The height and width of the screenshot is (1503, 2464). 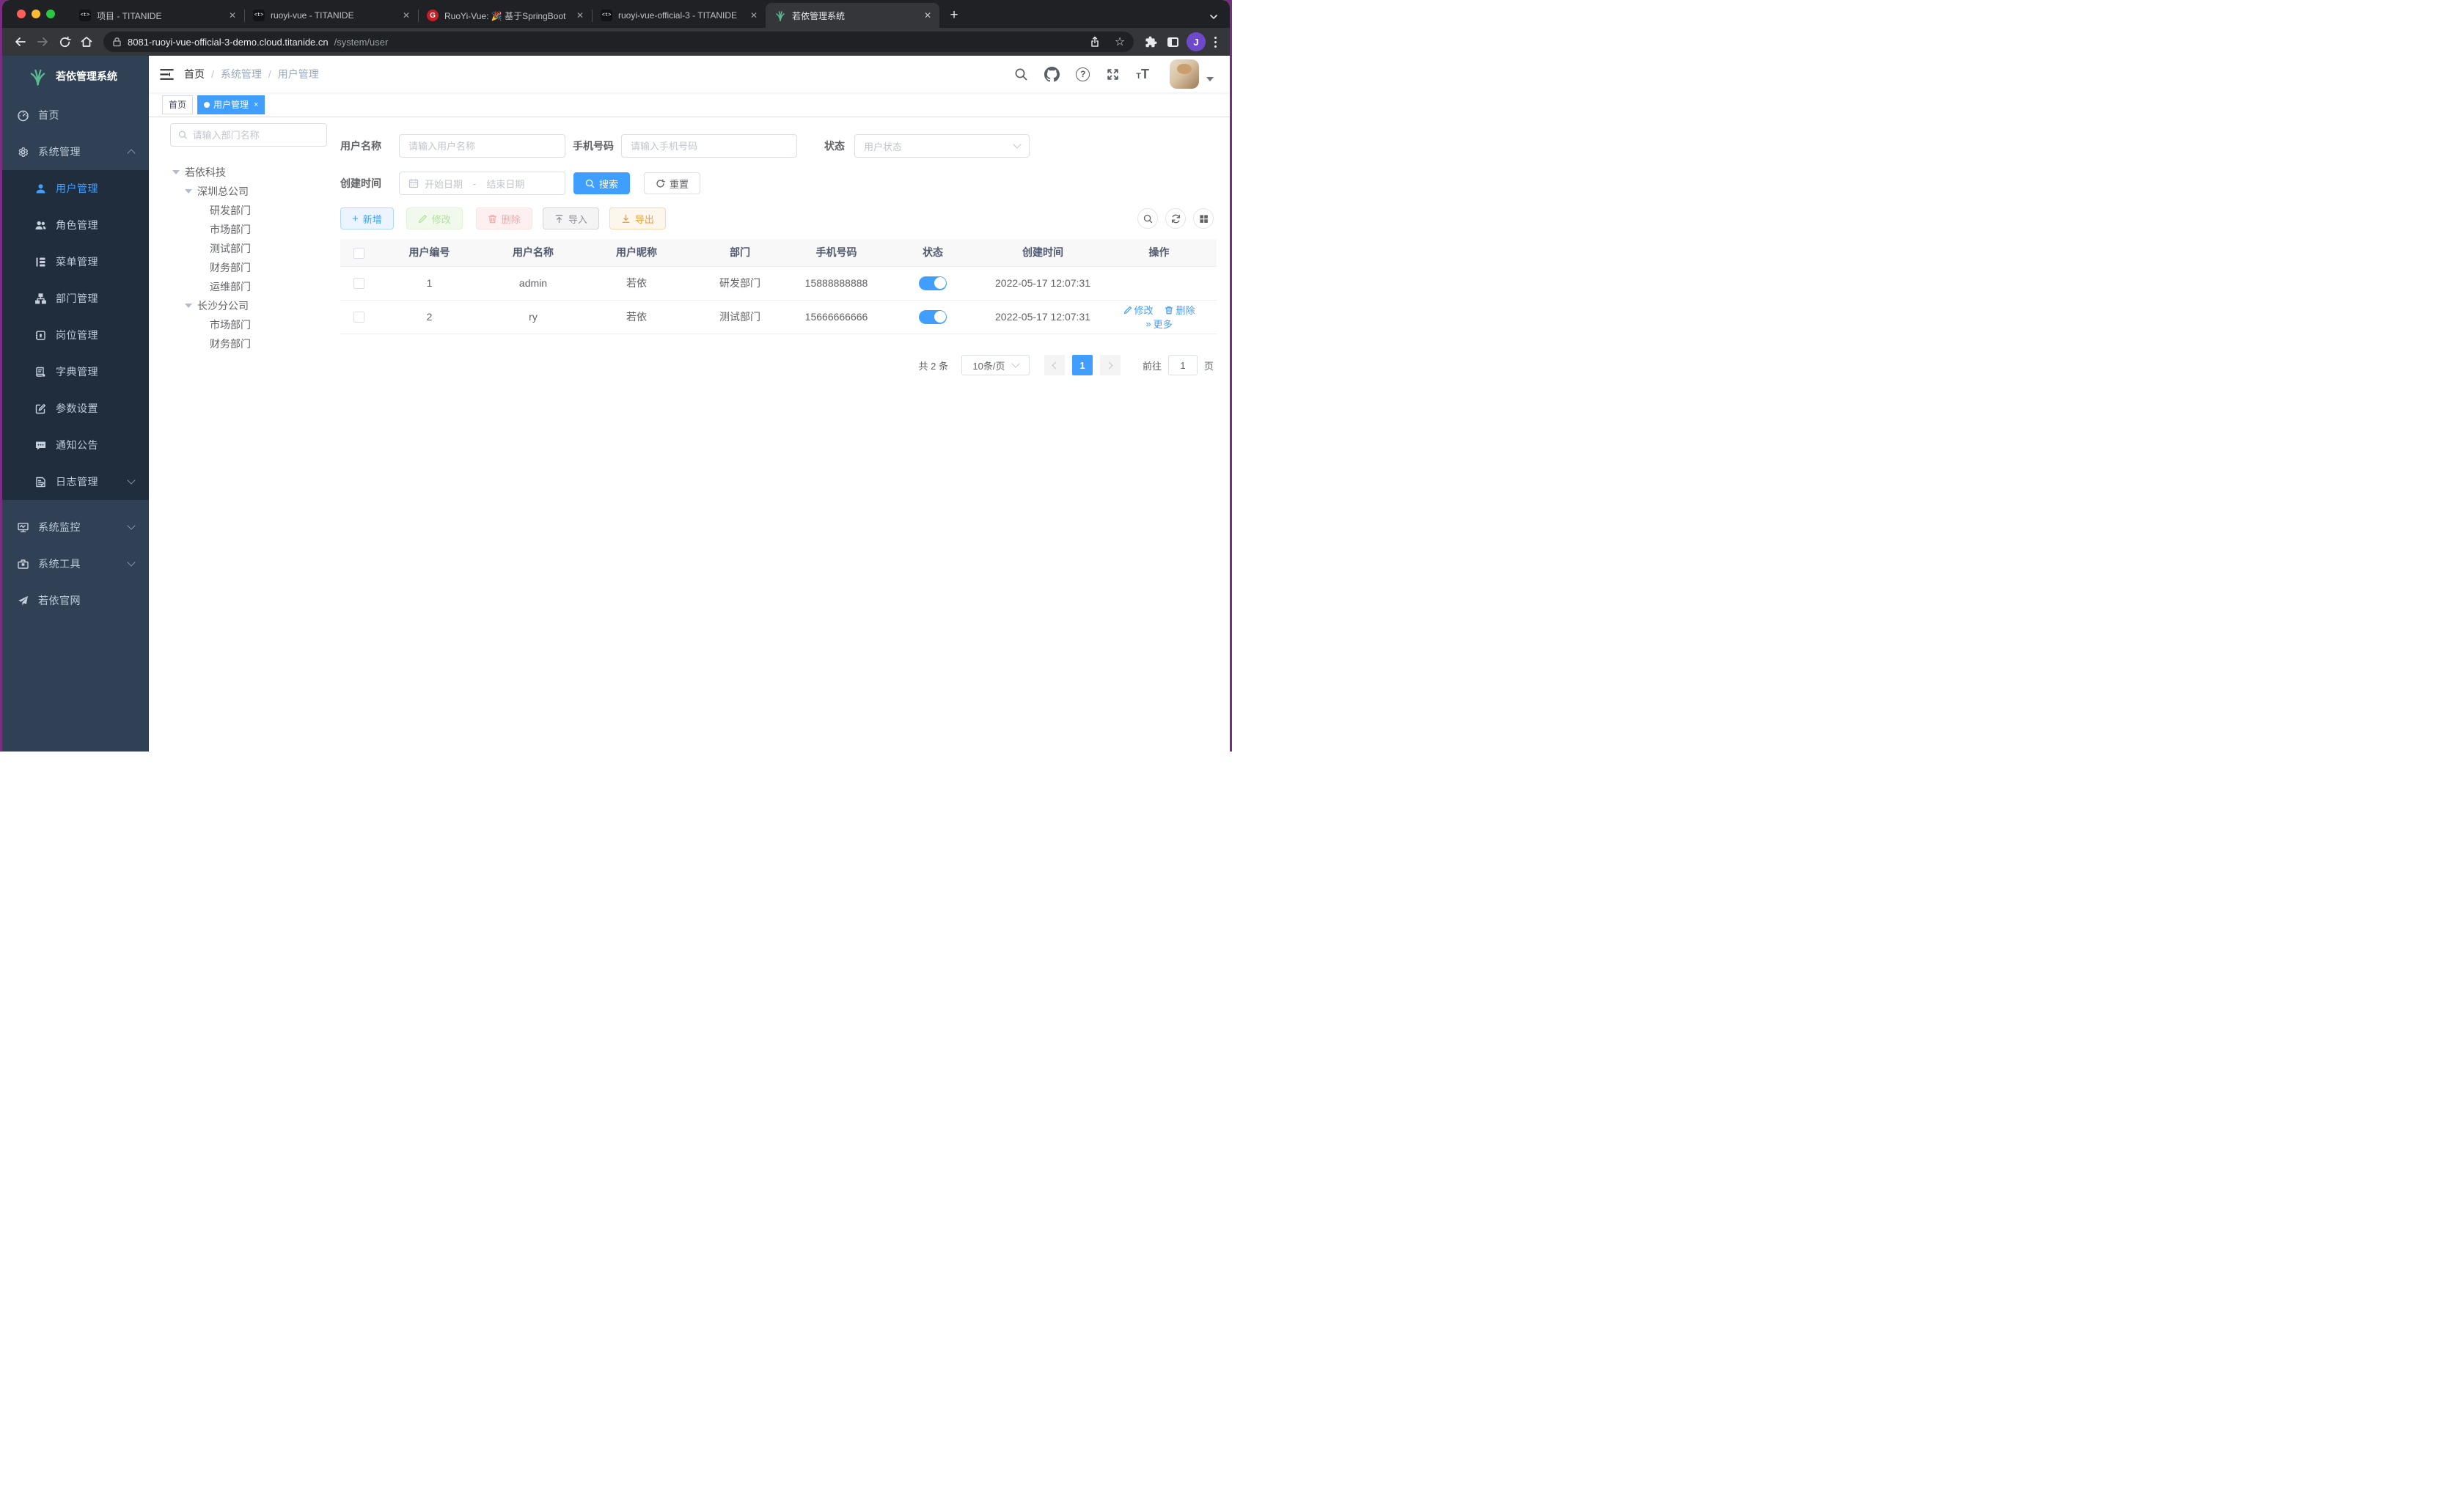 I want to click on refresh-table-button, so click(x=1175, y=218).